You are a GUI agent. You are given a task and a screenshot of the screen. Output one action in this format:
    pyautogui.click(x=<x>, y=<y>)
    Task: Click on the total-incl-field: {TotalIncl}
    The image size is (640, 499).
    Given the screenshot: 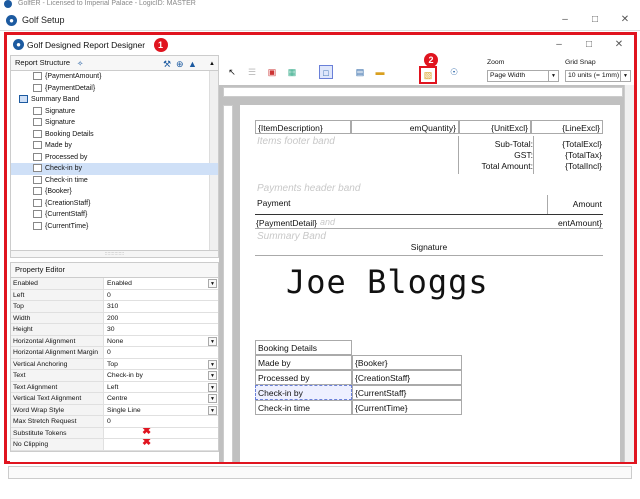 What is the action you would take?
    pyautogui.click(x=570, y=166)
    